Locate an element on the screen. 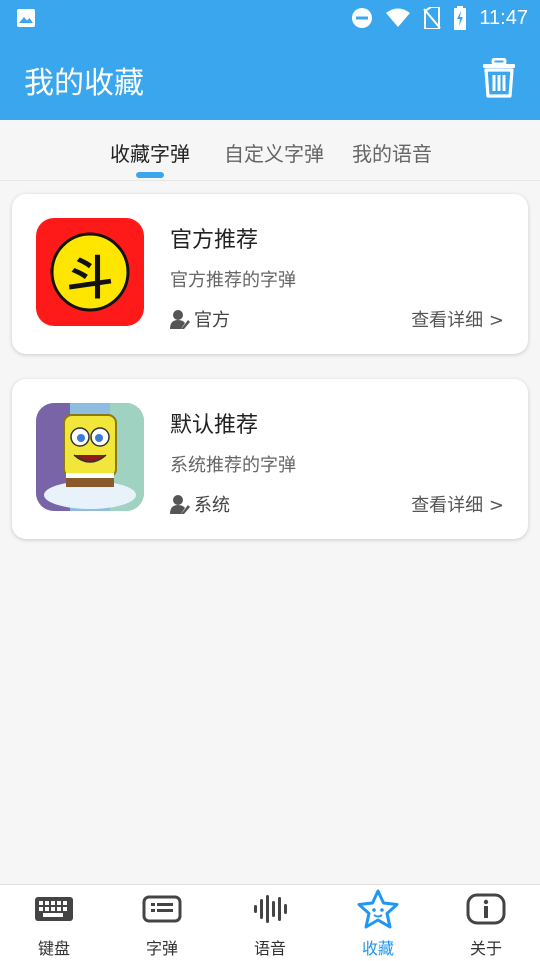  card-author: 官方 is located at coordinates (200, 319).